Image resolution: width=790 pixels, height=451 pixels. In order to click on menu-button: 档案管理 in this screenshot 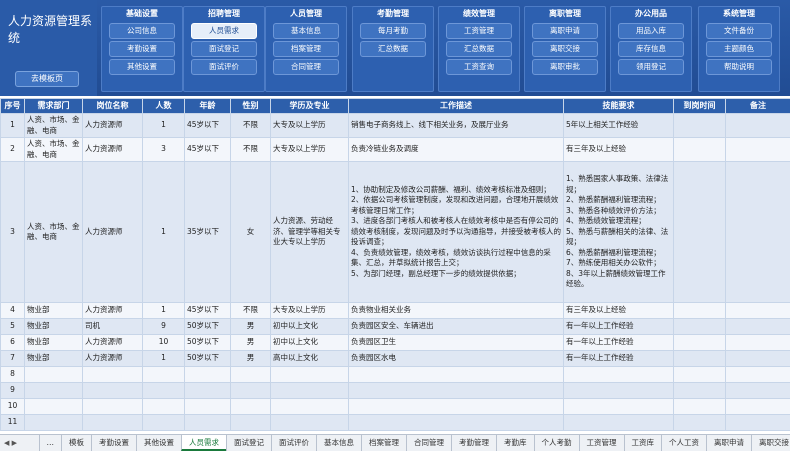, I will do `click(306, 49)`.